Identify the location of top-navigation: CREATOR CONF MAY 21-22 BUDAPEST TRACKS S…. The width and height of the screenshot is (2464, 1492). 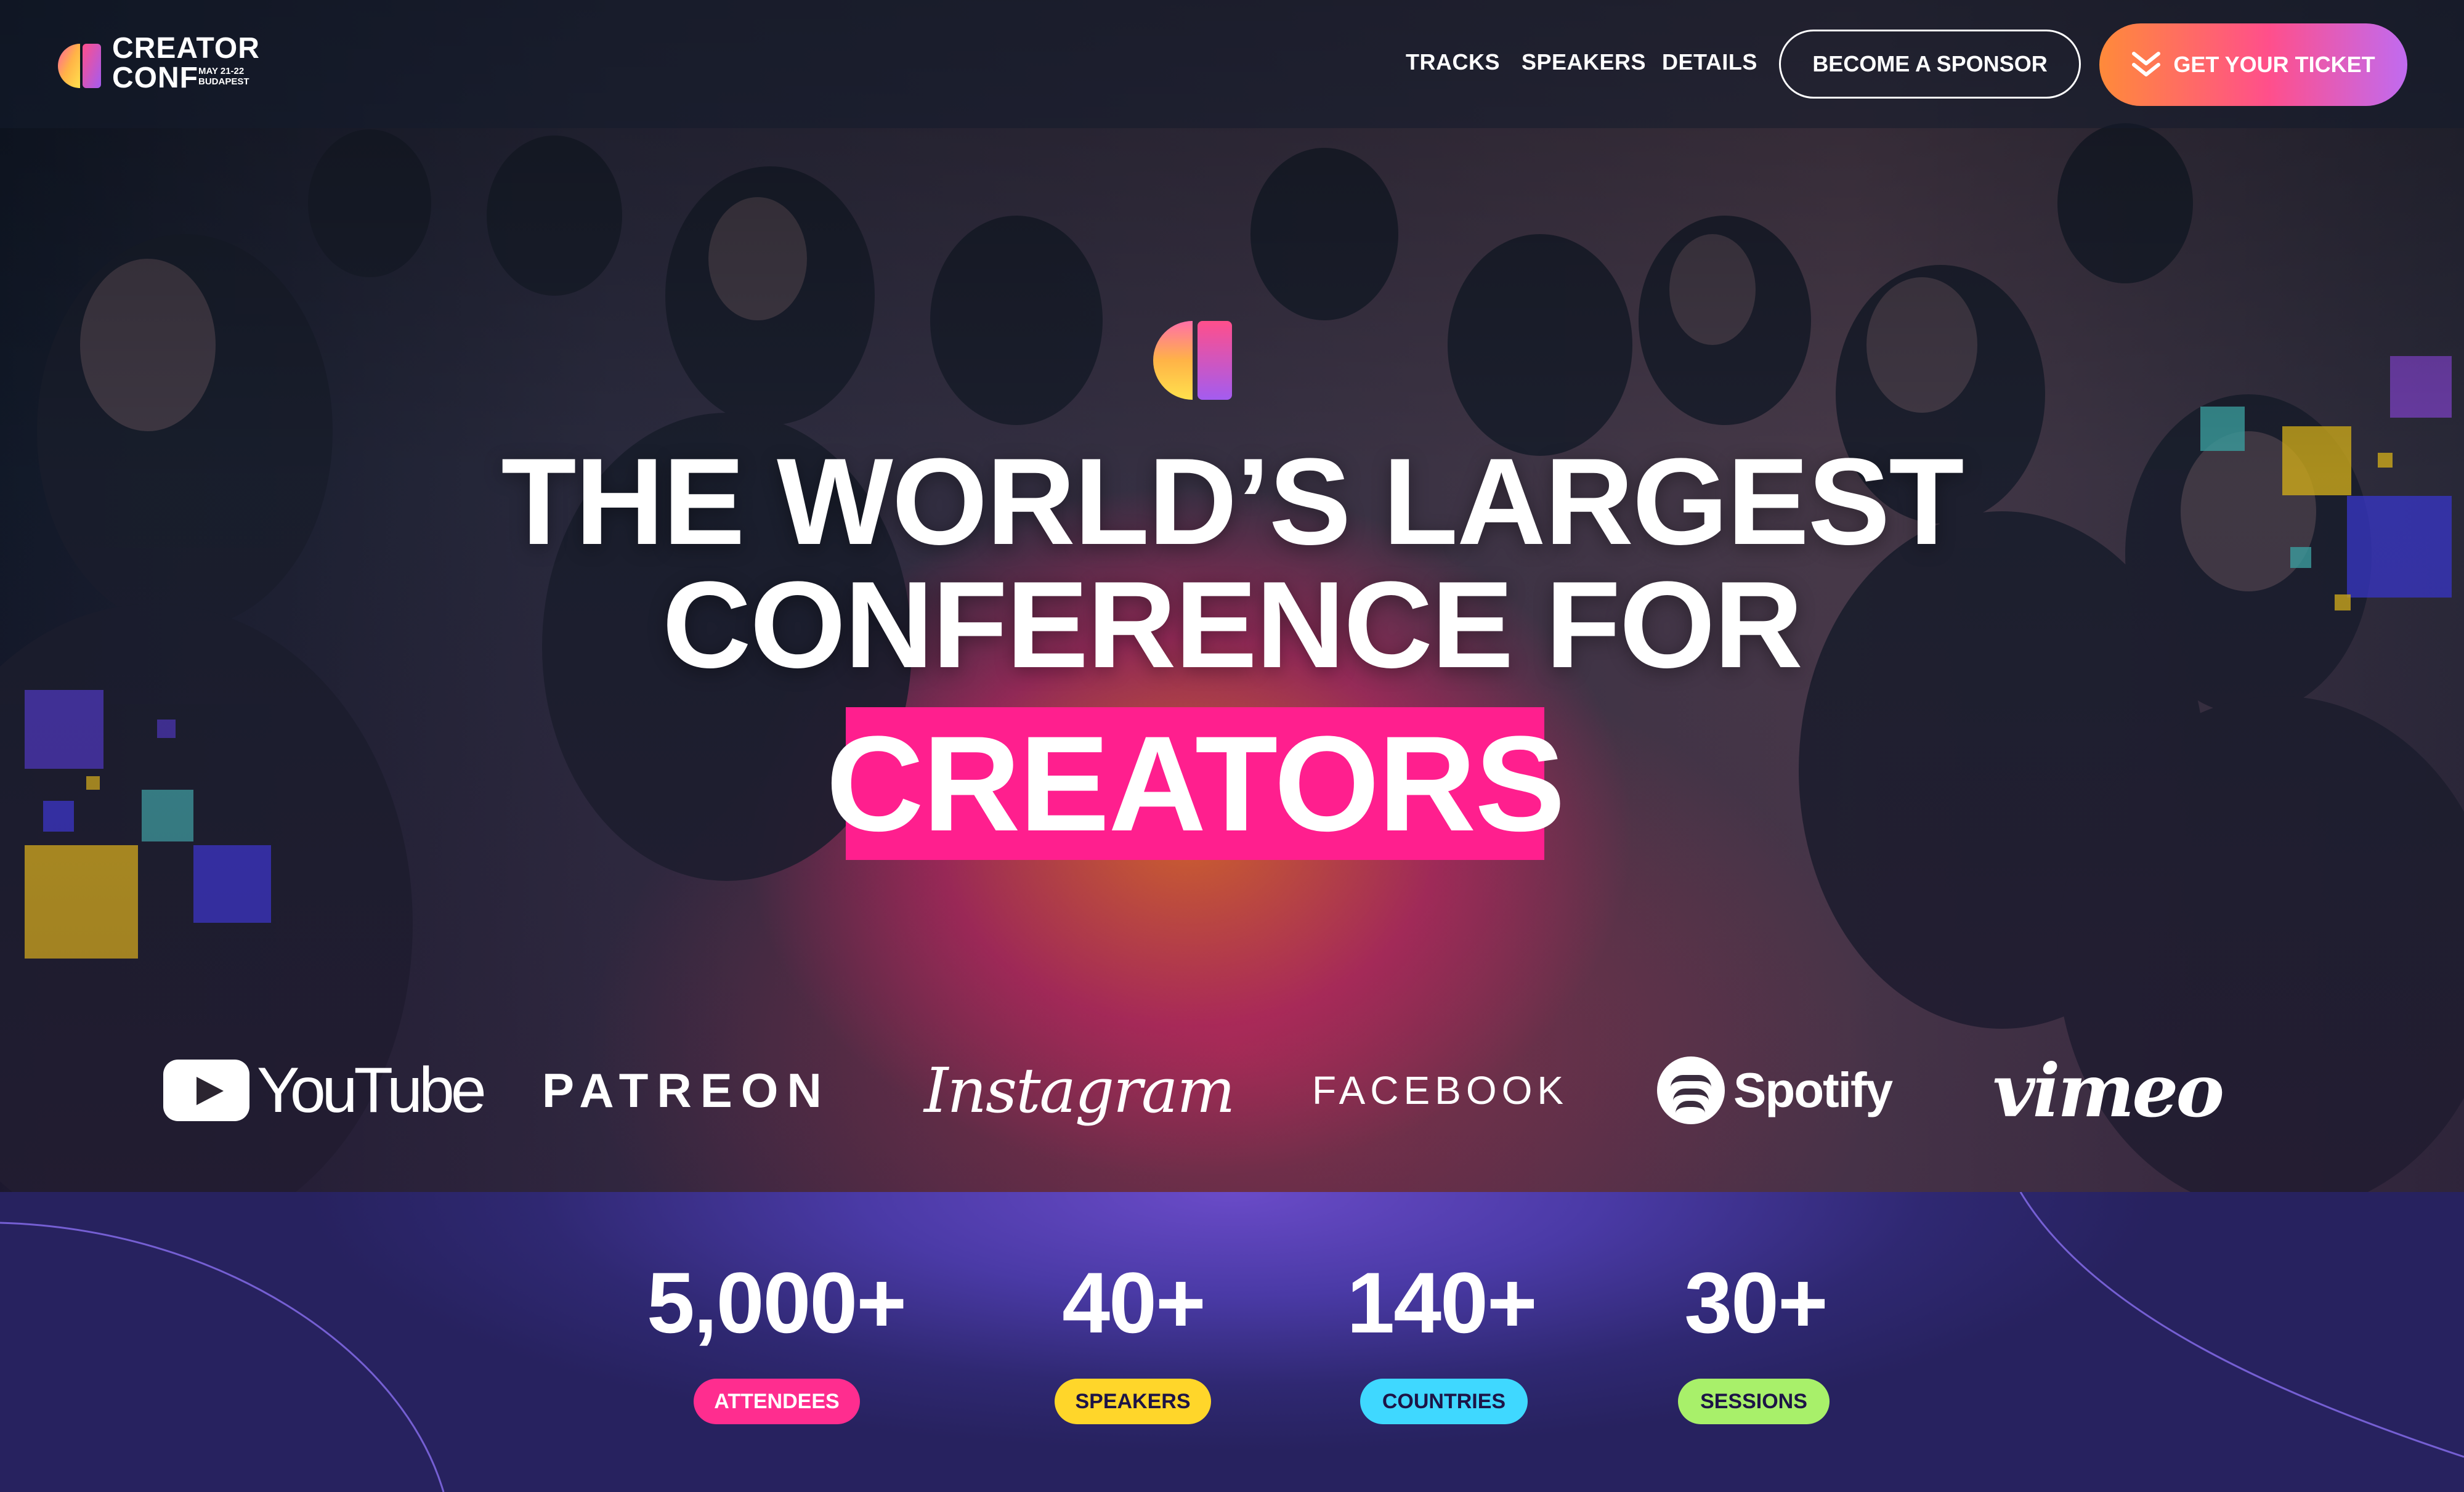
(1232, 64).